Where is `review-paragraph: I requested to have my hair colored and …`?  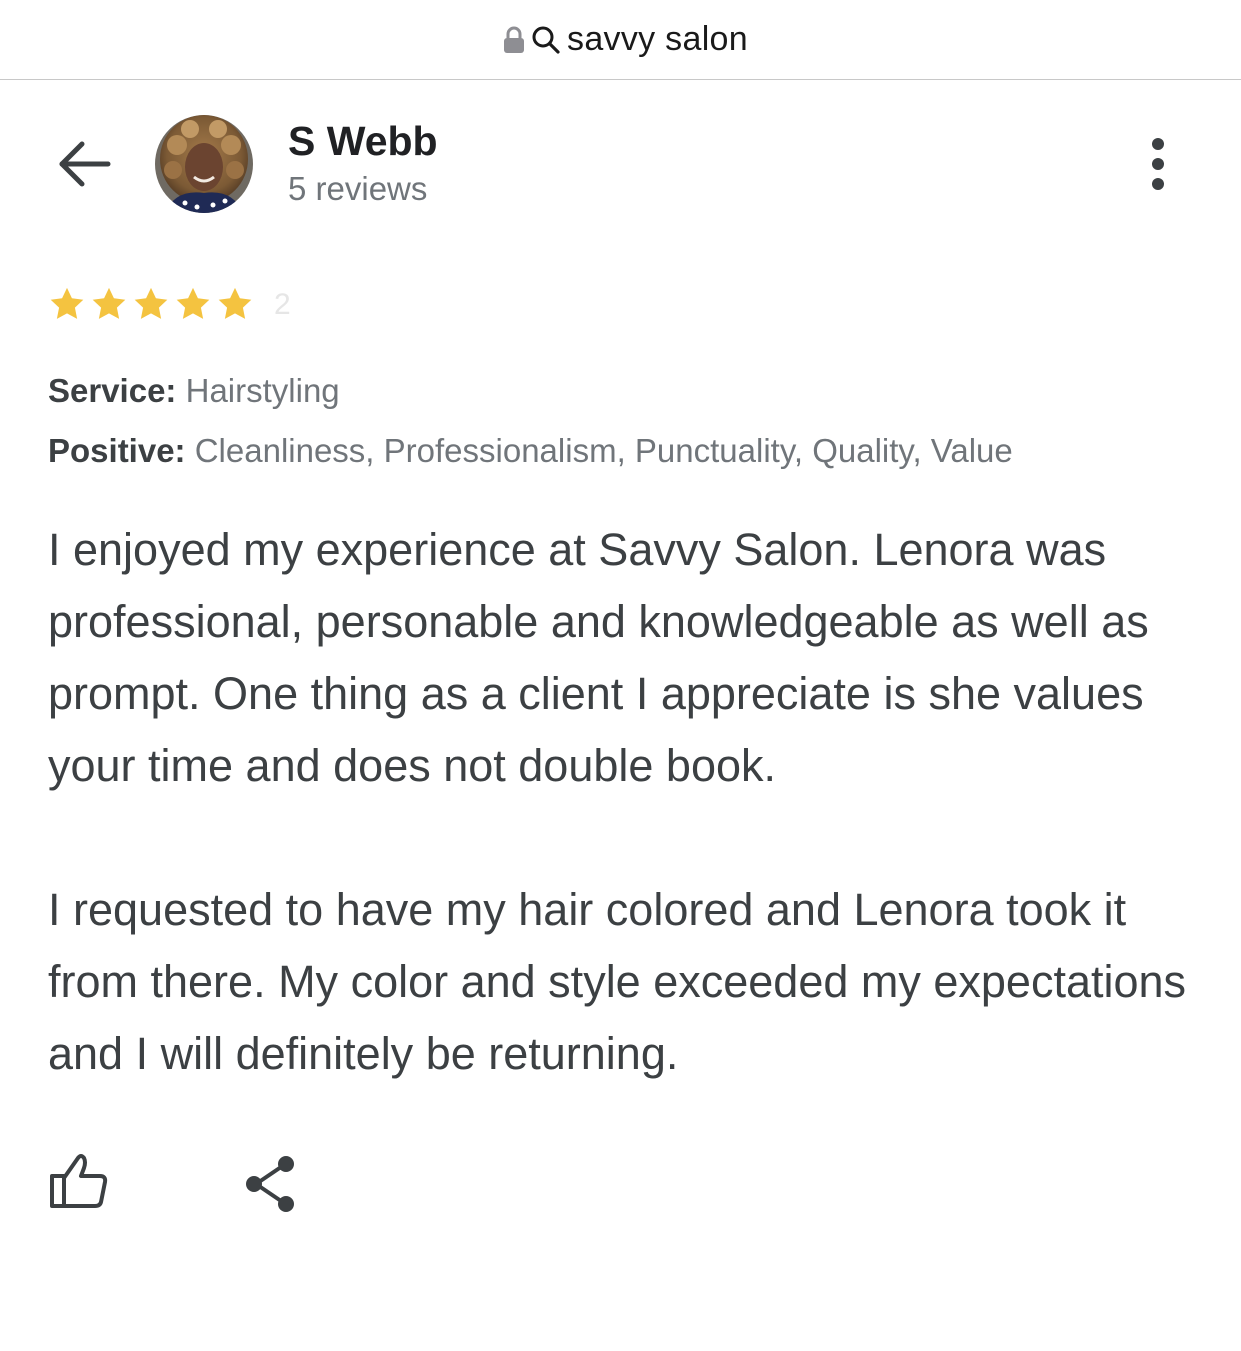
review-paragraph: I requested to have my hair colored and … is located at coordinates (617, 981).